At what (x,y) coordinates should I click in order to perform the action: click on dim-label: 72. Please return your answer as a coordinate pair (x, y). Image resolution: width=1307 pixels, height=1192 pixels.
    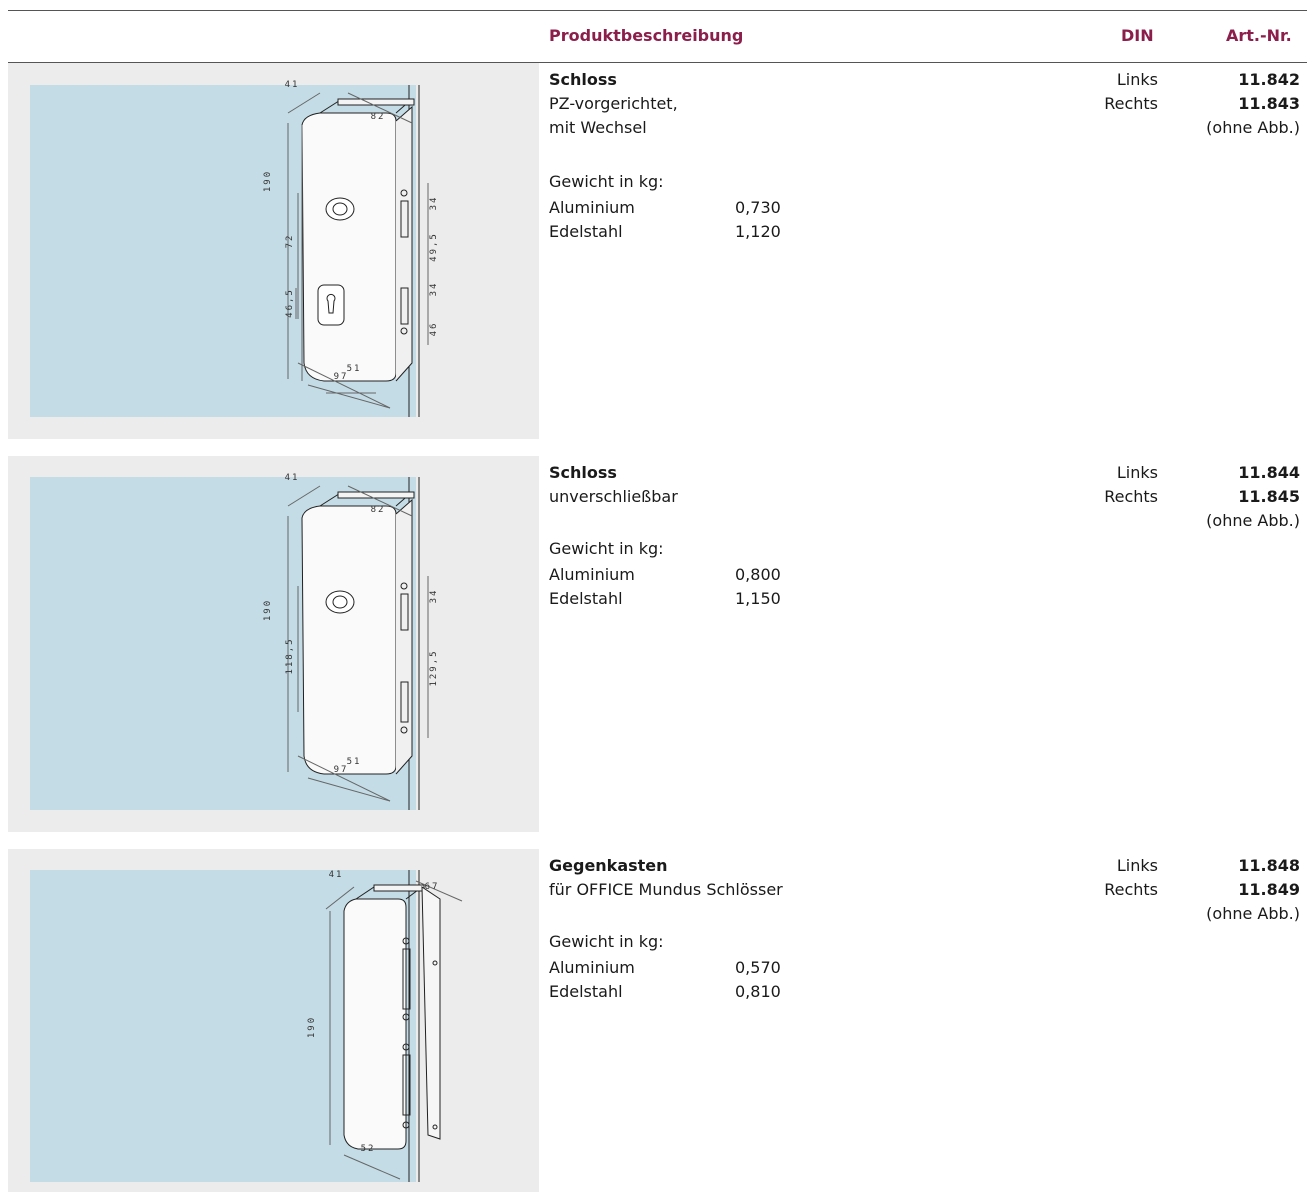
    Looking at the image, I should click on (290, 241).